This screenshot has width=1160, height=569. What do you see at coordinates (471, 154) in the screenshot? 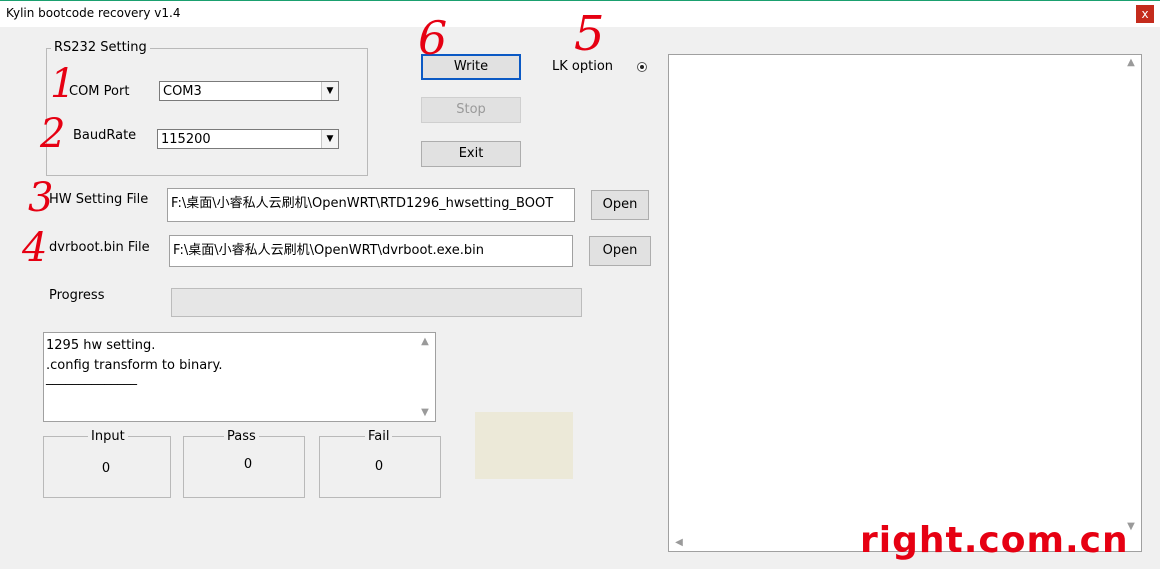
I see `exit-button: Exit` at bounding box center [471, 154].